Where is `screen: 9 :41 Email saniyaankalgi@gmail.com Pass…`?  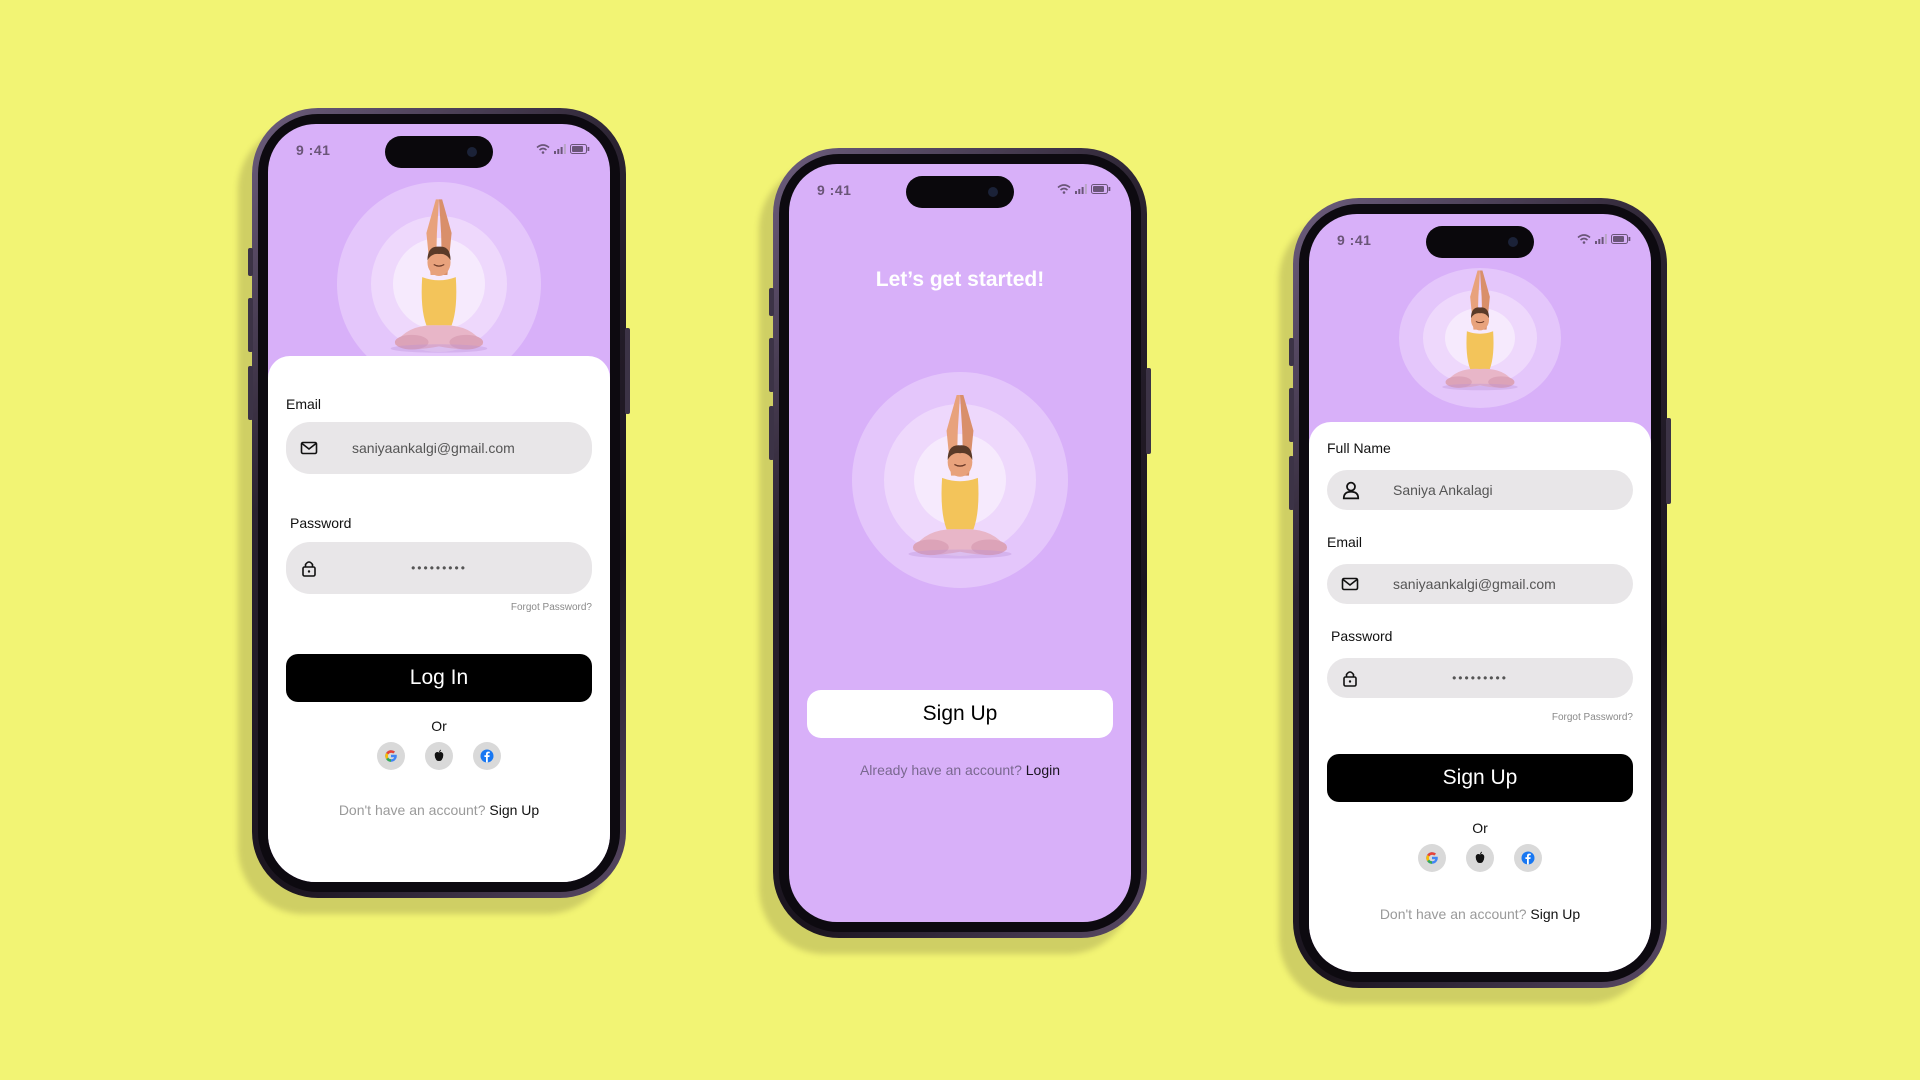 screen: 9 :41 Email saniyaankalgi@gmail.com Pass… is located at coordinates (439, 503).